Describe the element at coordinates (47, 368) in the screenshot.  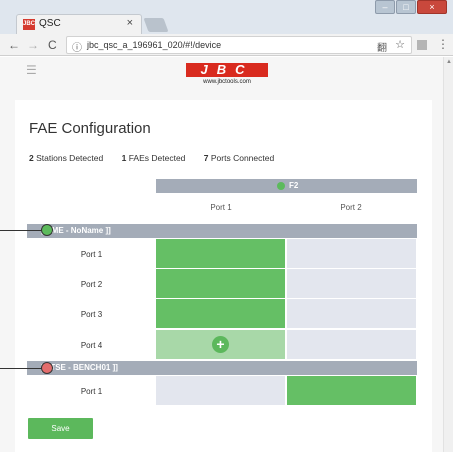
I see `callout-red-dot-icon` at that location.